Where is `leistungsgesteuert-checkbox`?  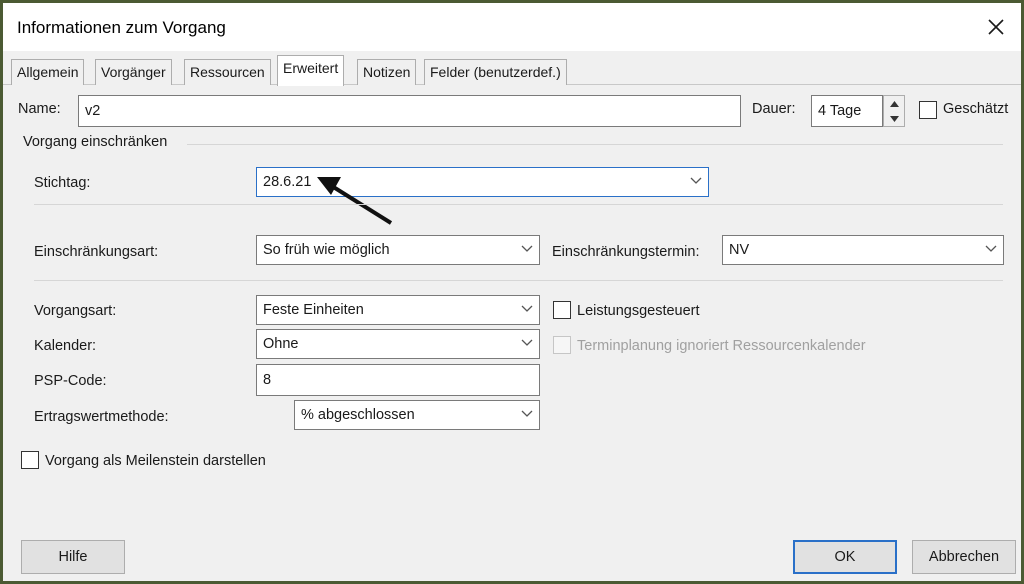
leistungsgesteuert-checkbox is located at coordinates (562, 310).